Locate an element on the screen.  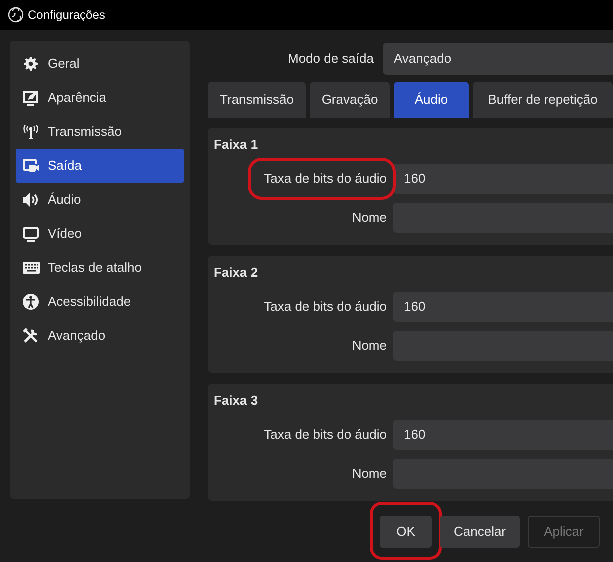
sidebar-item: Aparência is located at coordinates (100, 98).